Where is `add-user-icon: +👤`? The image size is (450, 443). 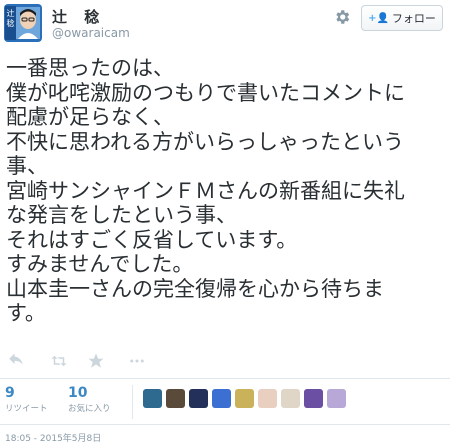
add-user-icon: +👤 is located at coordinates (378, 18).